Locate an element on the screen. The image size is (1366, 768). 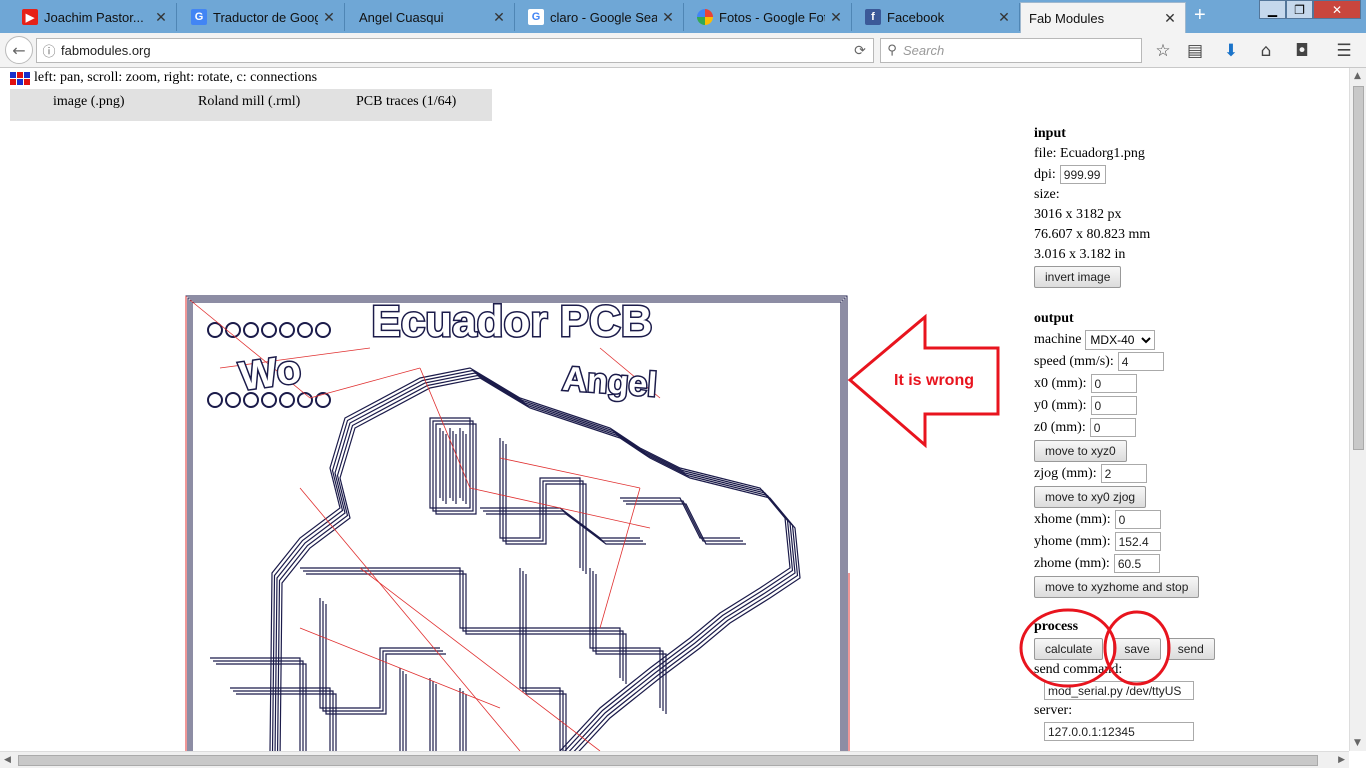
tab-translate: G Traductor de Google ✕ is located at coordinates (264, 17).